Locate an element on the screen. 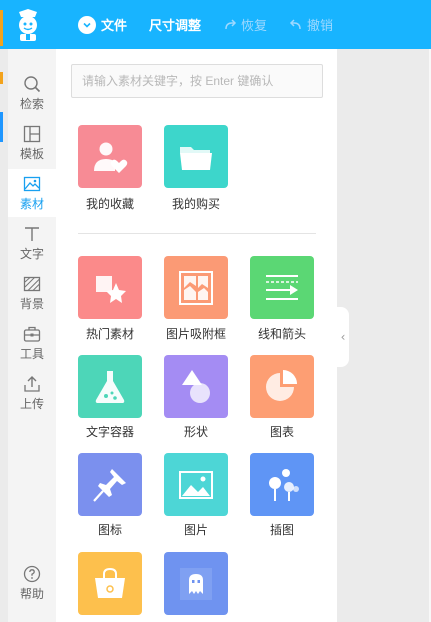 The width and height of the screenshot is (431, 622). category-label: 插图 is located at coordinates (281, 530).